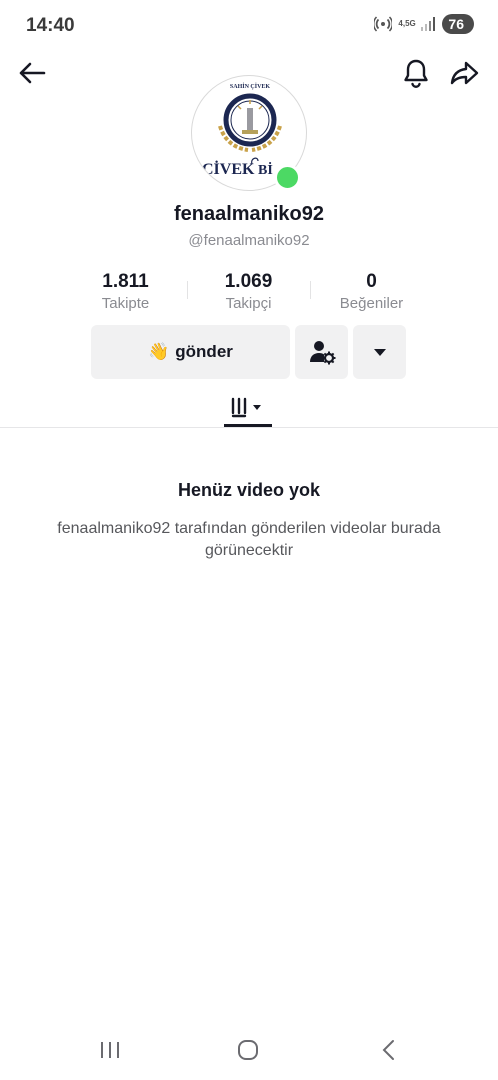 Image resolution: width=498 pixels, height=1080 pixels. What do you see at coordinates (228, 168) in the screenshot?
I see `svg-text: ÇİVEK` at bounding box center [228, 168].